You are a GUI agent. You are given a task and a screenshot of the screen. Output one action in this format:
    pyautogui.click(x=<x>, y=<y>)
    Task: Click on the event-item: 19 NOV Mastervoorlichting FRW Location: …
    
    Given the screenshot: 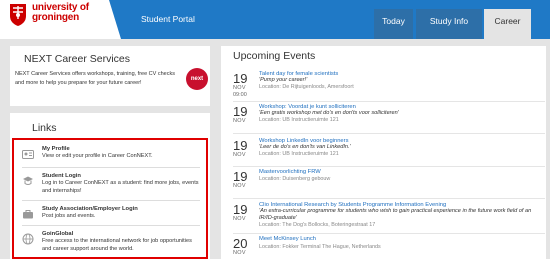 What is the action you would take?
    pyautogui.click(x=389, y=184)
    